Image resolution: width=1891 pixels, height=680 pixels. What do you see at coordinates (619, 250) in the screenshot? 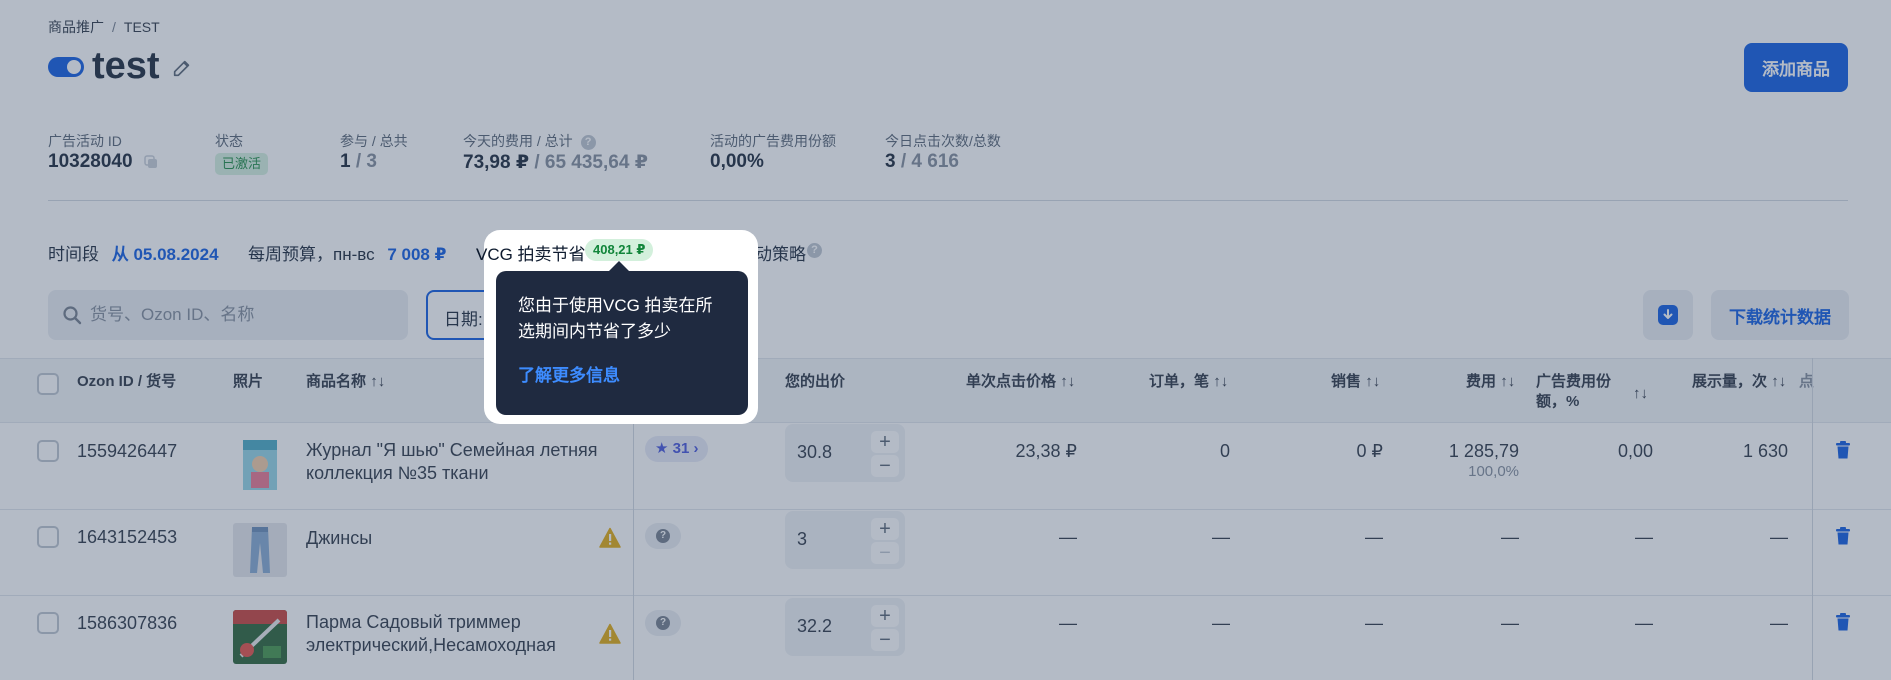
I see `vcg-savings-badge-highlighted: 408,21 ₽` at bounding box center [619, 250].